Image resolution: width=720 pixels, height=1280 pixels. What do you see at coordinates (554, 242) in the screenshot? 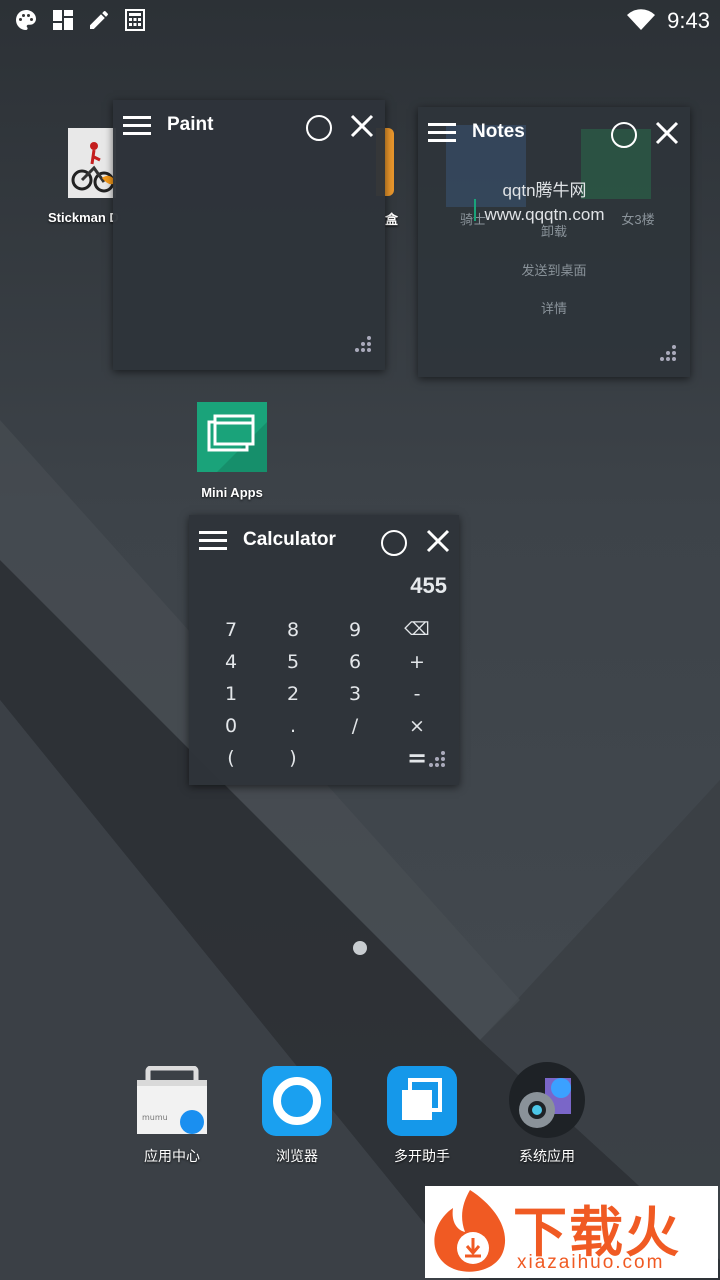
I see `notes-window: 骑士 卸载 发送到桌面 详情 女3楼 Notes` at bounding box center [554, 242].